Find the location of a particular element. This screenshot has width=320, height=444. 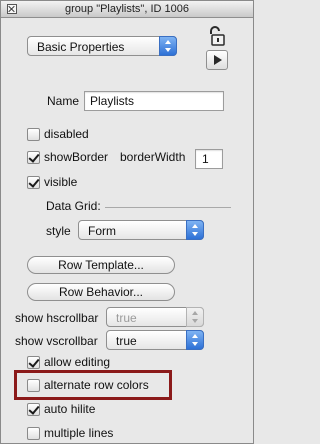

allow-editing-checkbox is located at coordinates (33, 362).